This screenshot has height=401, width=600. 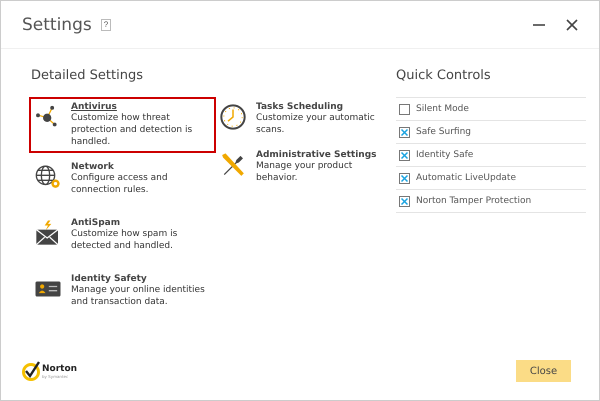 What do you see at coordinates (442, 109) in the screenshot?
I see `checkbox-label: Silent Mode` at bounding box center [442, 109].